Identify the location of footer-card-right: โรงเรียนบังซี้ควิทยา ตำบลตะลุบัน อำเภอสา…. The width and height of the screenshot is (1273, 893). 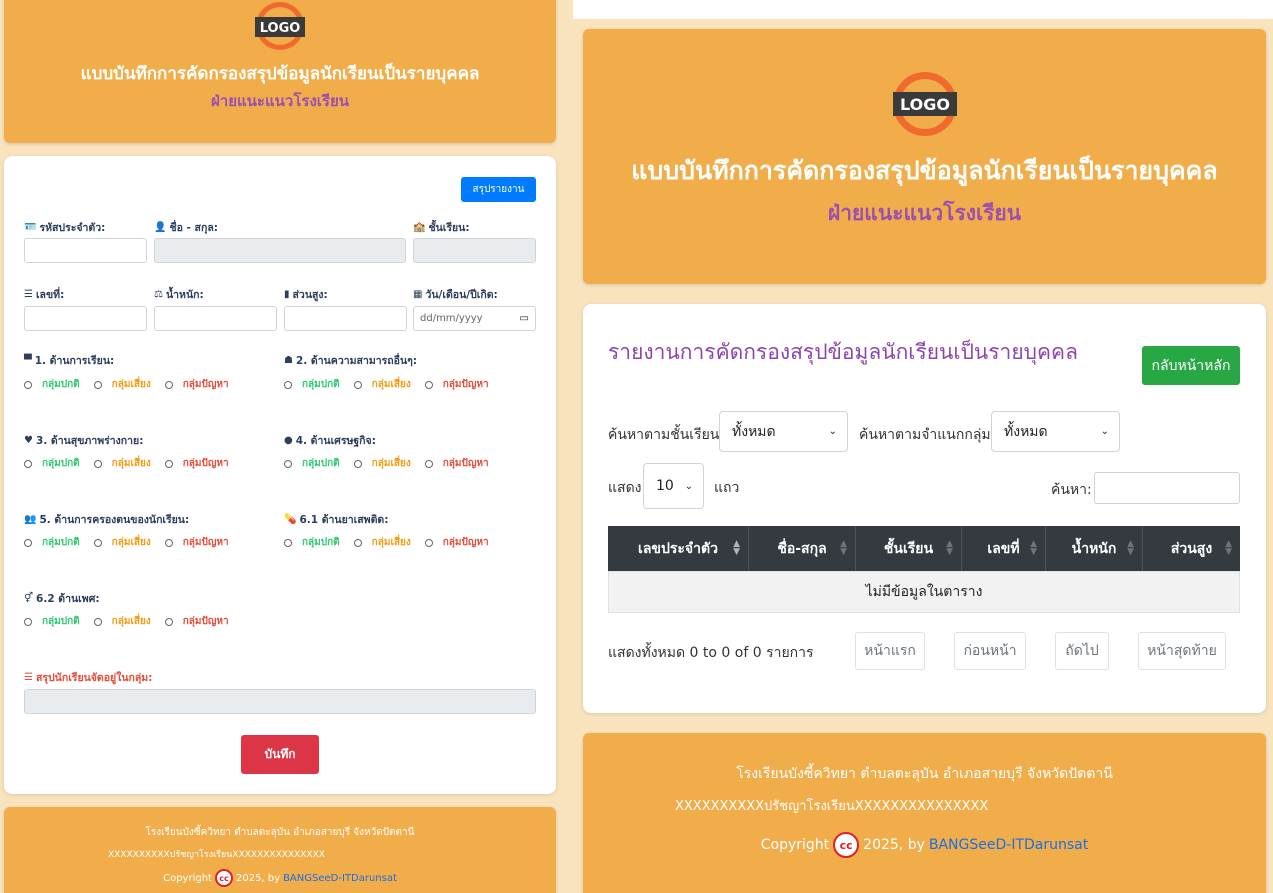
(924, 813).